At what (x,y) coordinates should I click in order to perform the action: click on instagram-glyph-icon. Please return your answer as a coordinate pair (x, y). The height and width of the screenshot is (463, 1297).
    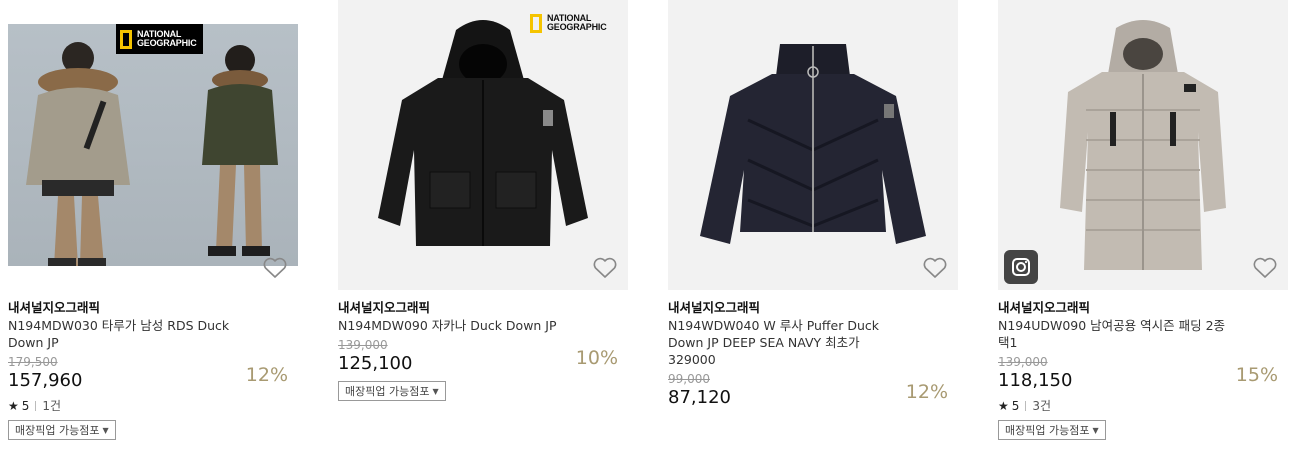
    Looking at the image, I should click on (1021, 267).